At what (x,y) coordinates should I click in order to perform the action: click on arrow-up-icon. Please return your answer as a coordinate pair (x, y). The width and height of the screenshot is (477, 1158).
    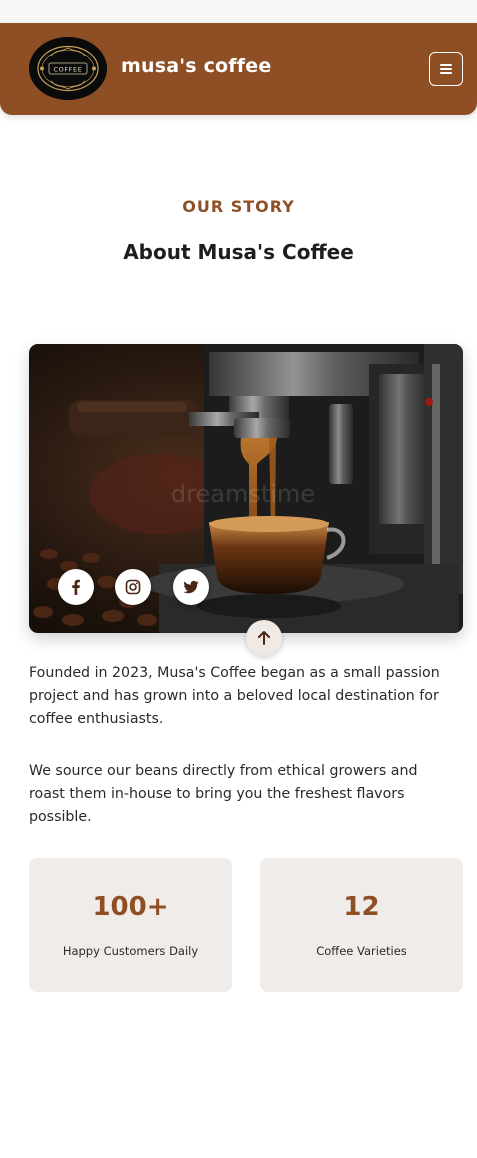
    Looking at the image, I should click on (264, 638).